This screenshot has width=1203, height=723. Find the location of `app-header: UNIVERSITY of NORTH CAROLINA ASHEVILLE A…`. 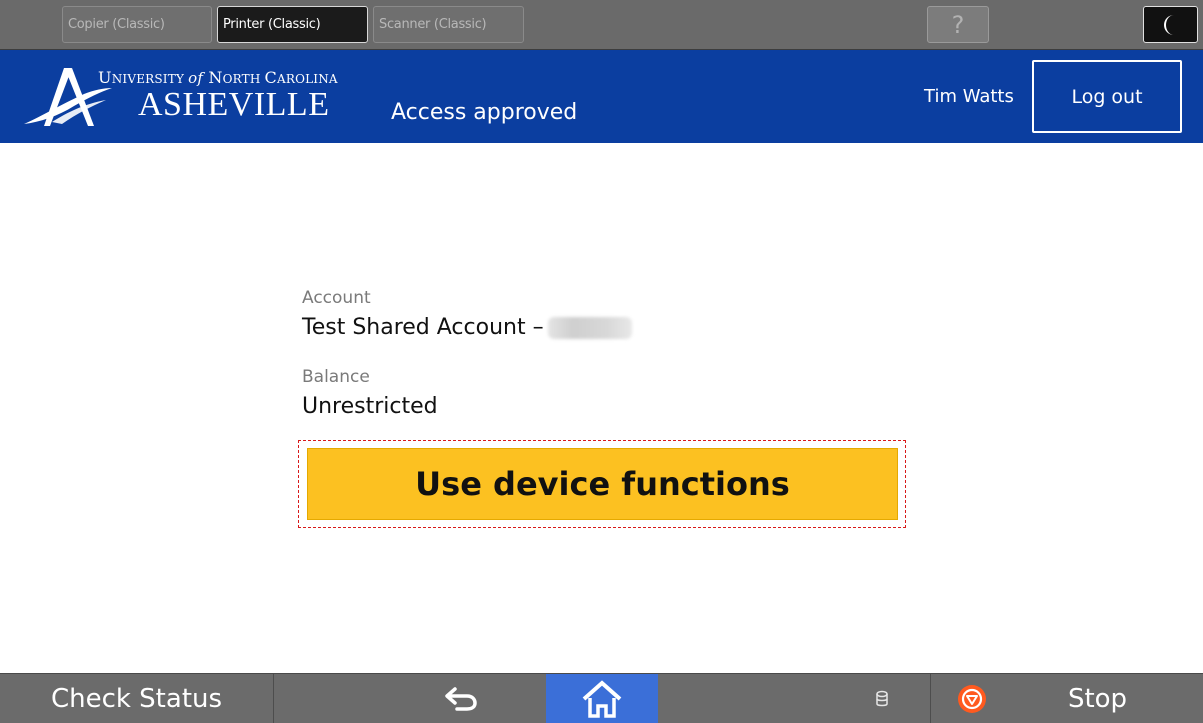

app-header: UNIVERSITY of NORTH CAROLINA ASHEVILLE A… is located at coordinates (601, 96).